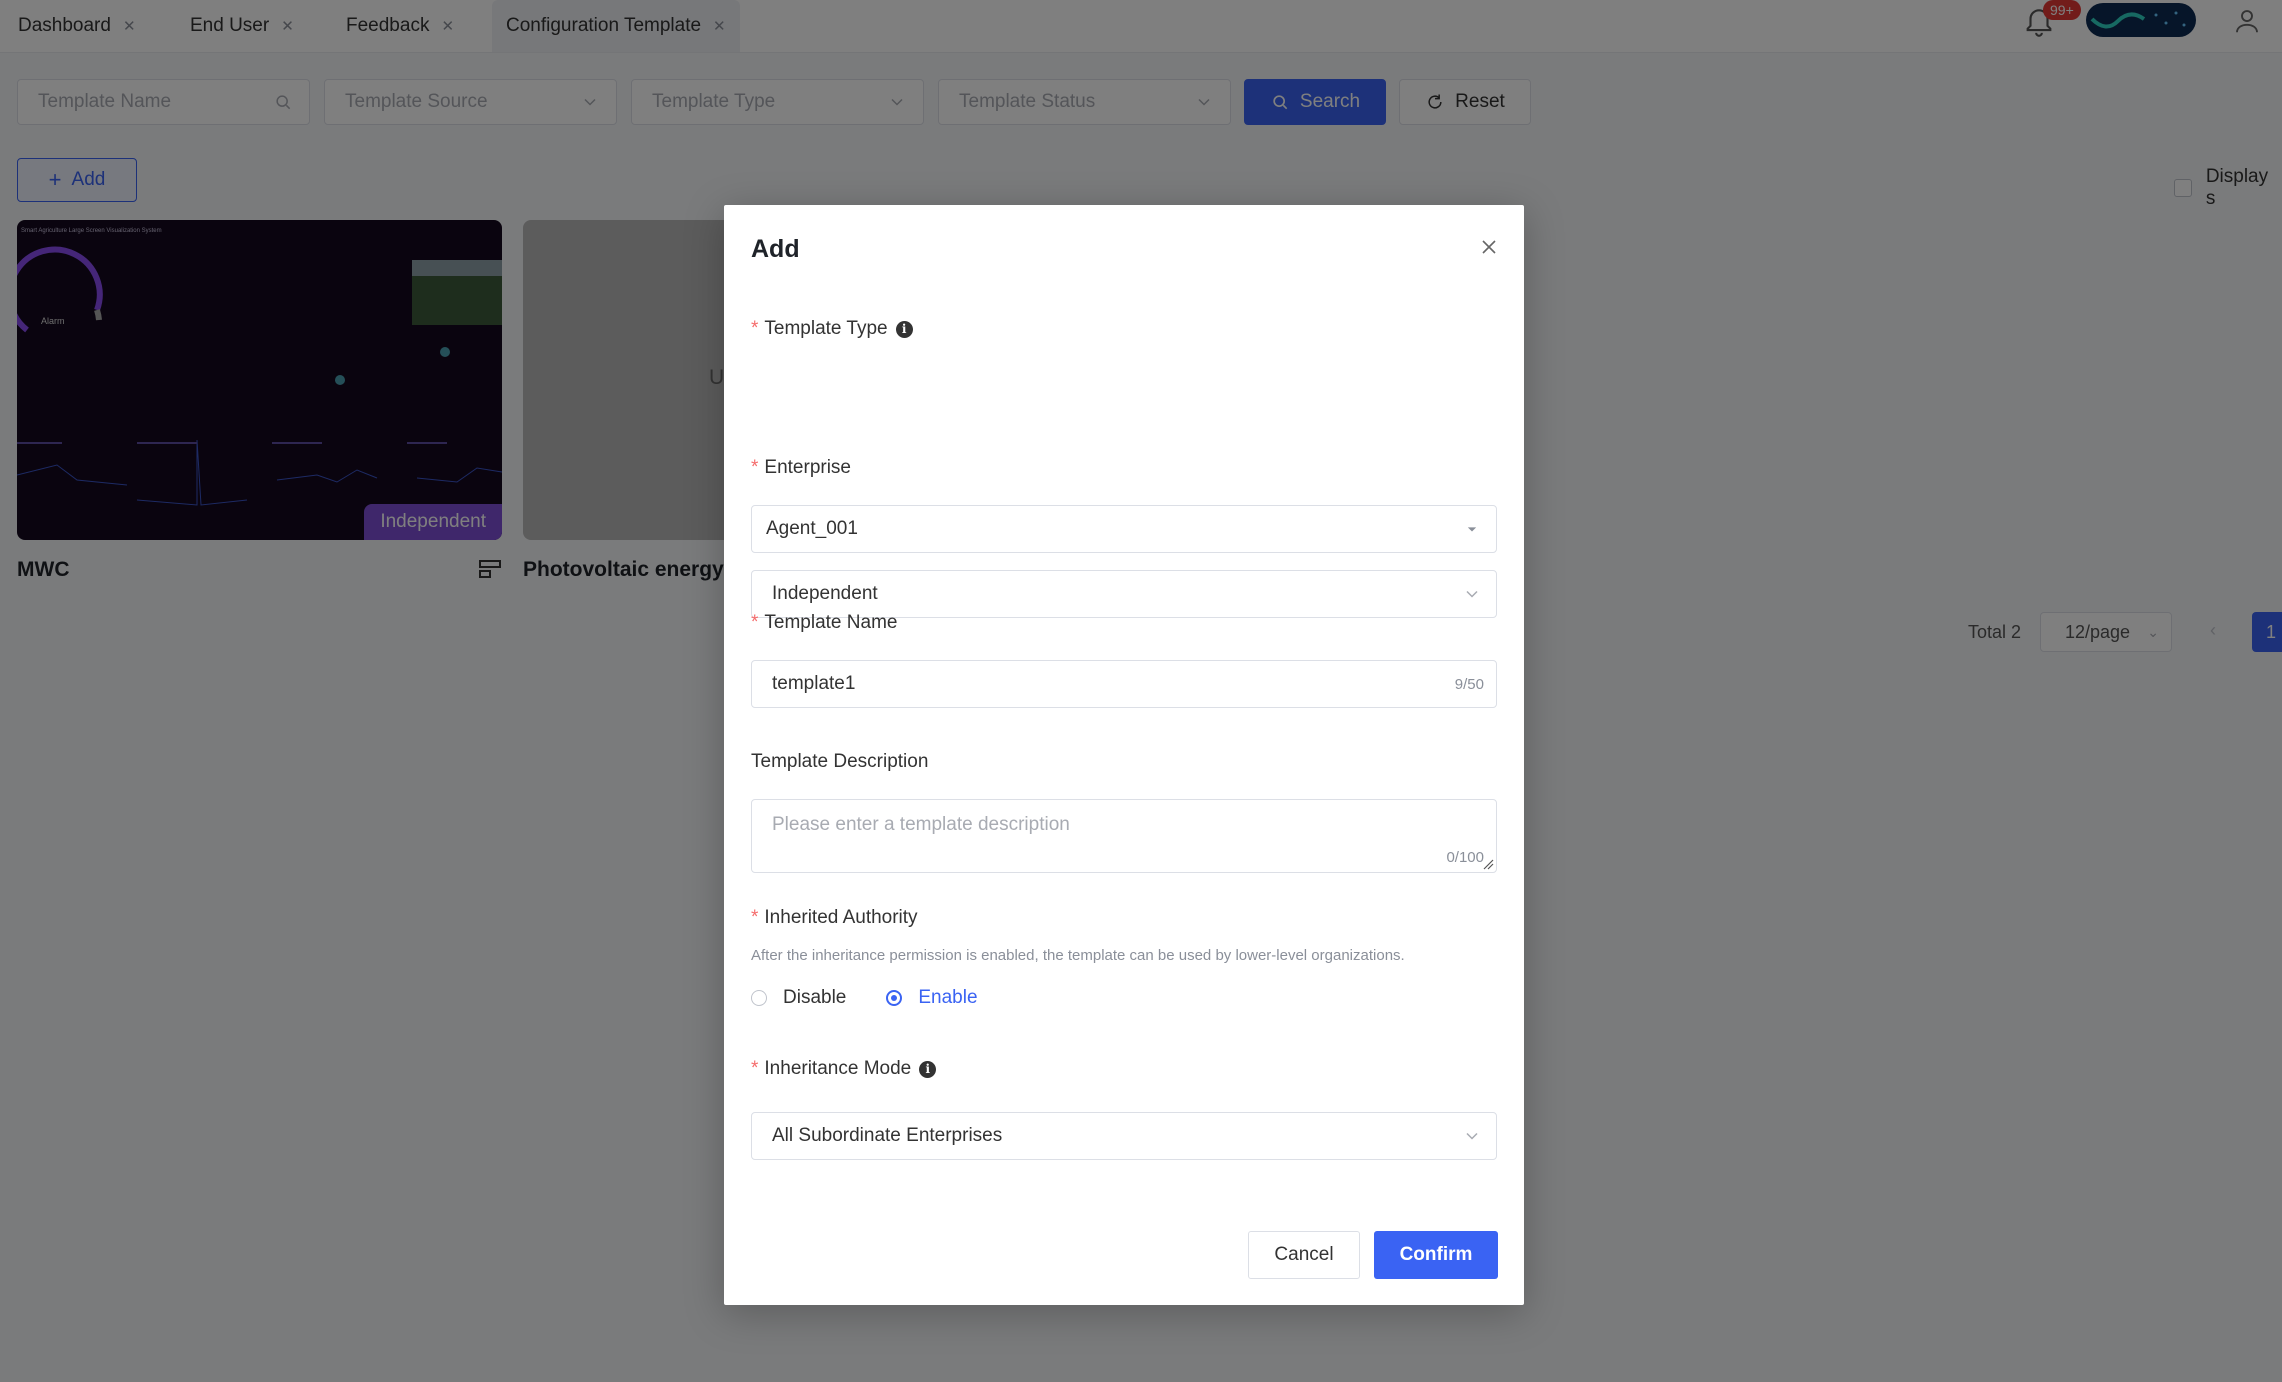  I want to click on cancel-button: Cancel, so click(1304, 1255).